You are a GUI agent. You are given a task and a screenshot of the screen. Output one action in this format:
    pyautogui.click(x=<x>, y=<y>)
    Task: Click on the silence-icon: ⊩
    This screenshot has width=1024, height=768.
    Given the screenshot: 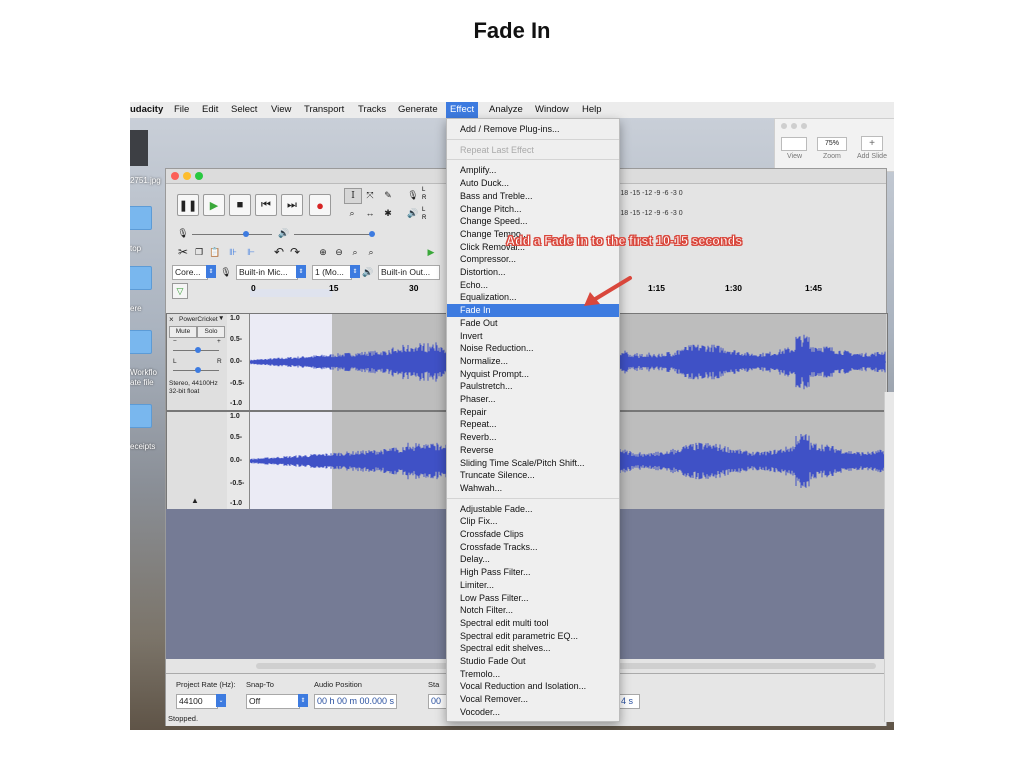 What is the action you would take?
    pyautogui.click(x=251, y=252)
    